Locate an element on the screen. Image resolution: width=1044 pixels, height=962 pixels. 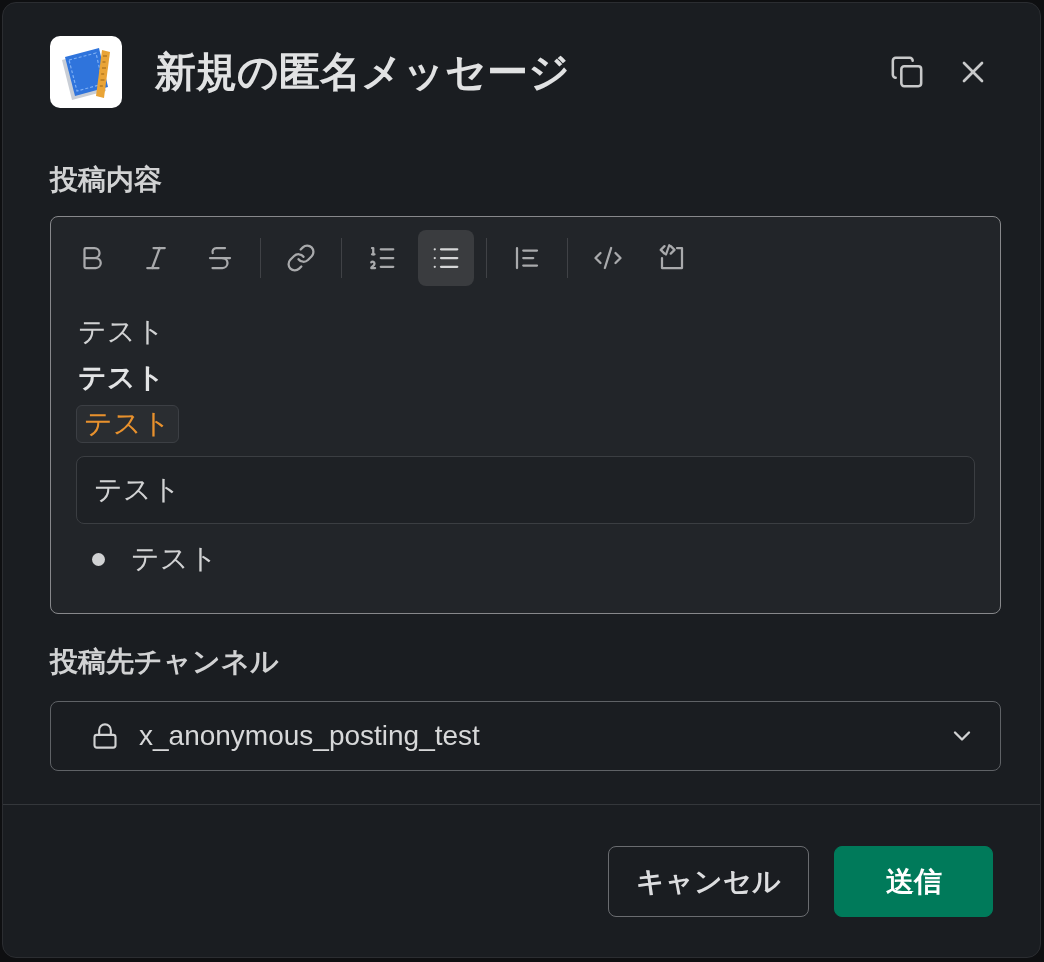
bold-text: テスト is located at coordinates (121, 378).